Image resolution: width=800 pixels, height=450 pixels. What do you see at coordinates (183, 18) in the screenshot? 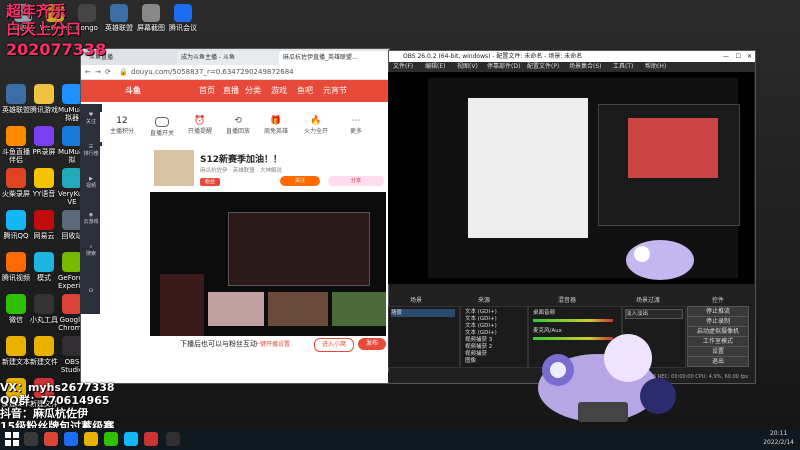
I see `desktop-icon: 腾讯会议` at bounding box center [183, 18].